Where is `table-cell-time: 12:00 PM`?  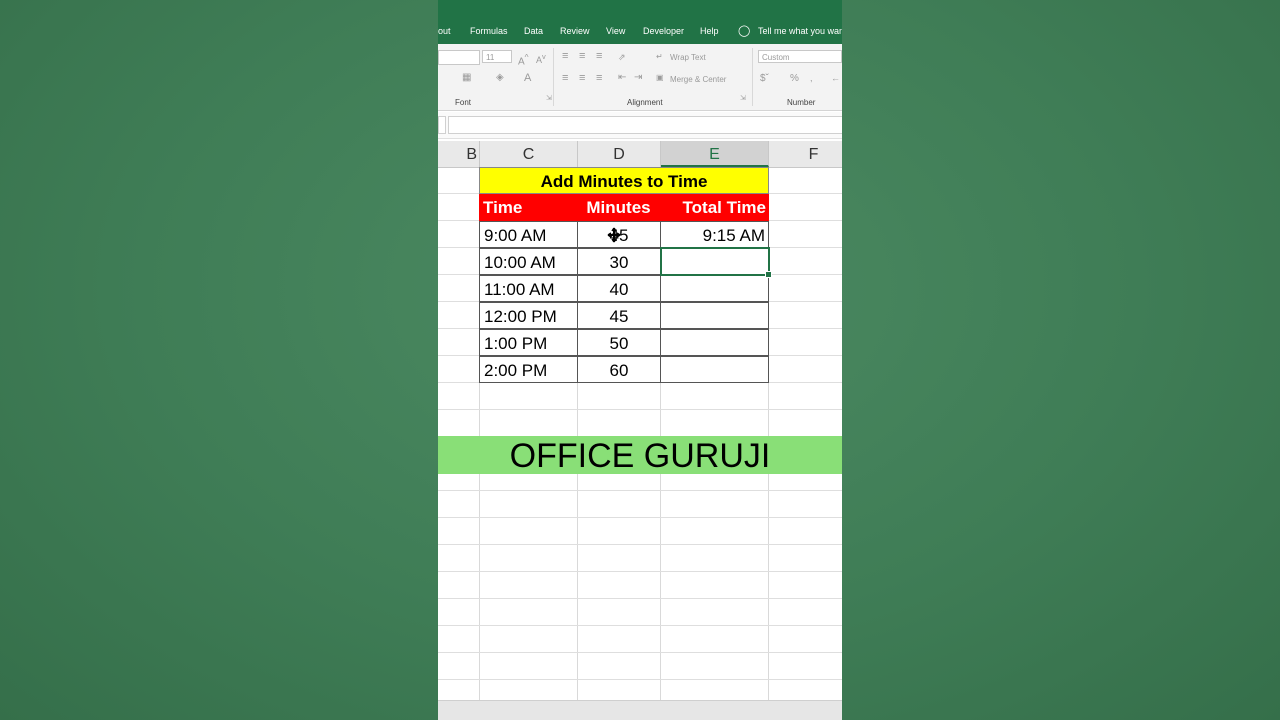 table-cell-time: 12:00 PM is located at coordinates (528, 315).